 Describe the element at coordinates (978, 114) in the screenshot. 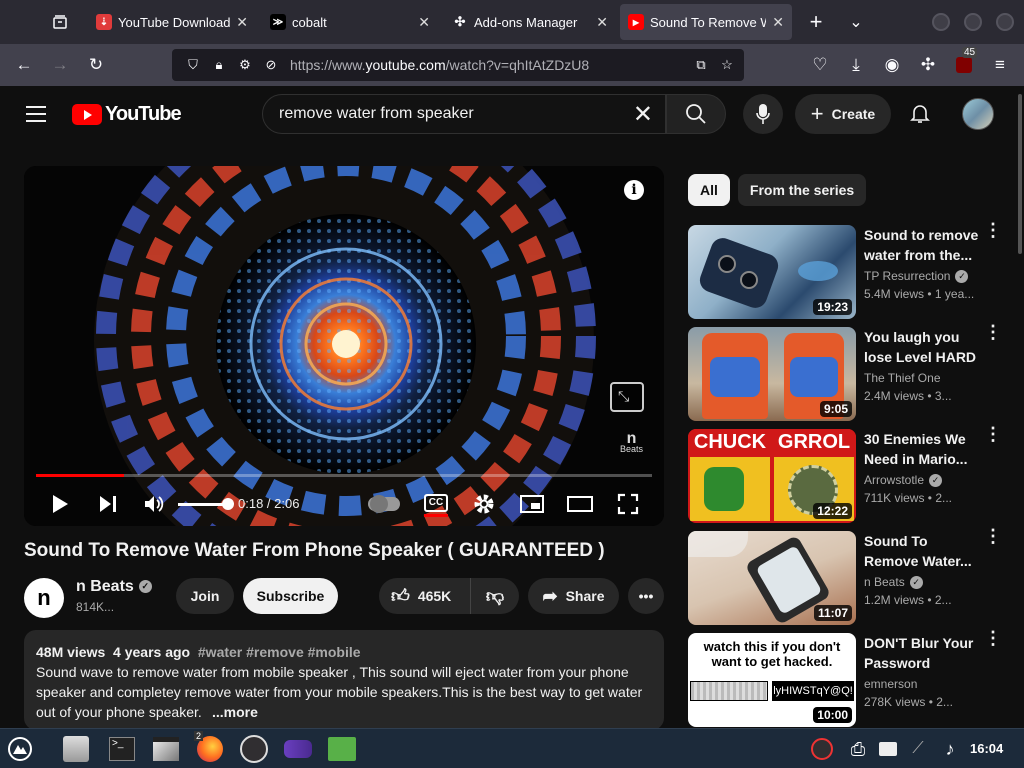

I see `user-avatar` at that location.